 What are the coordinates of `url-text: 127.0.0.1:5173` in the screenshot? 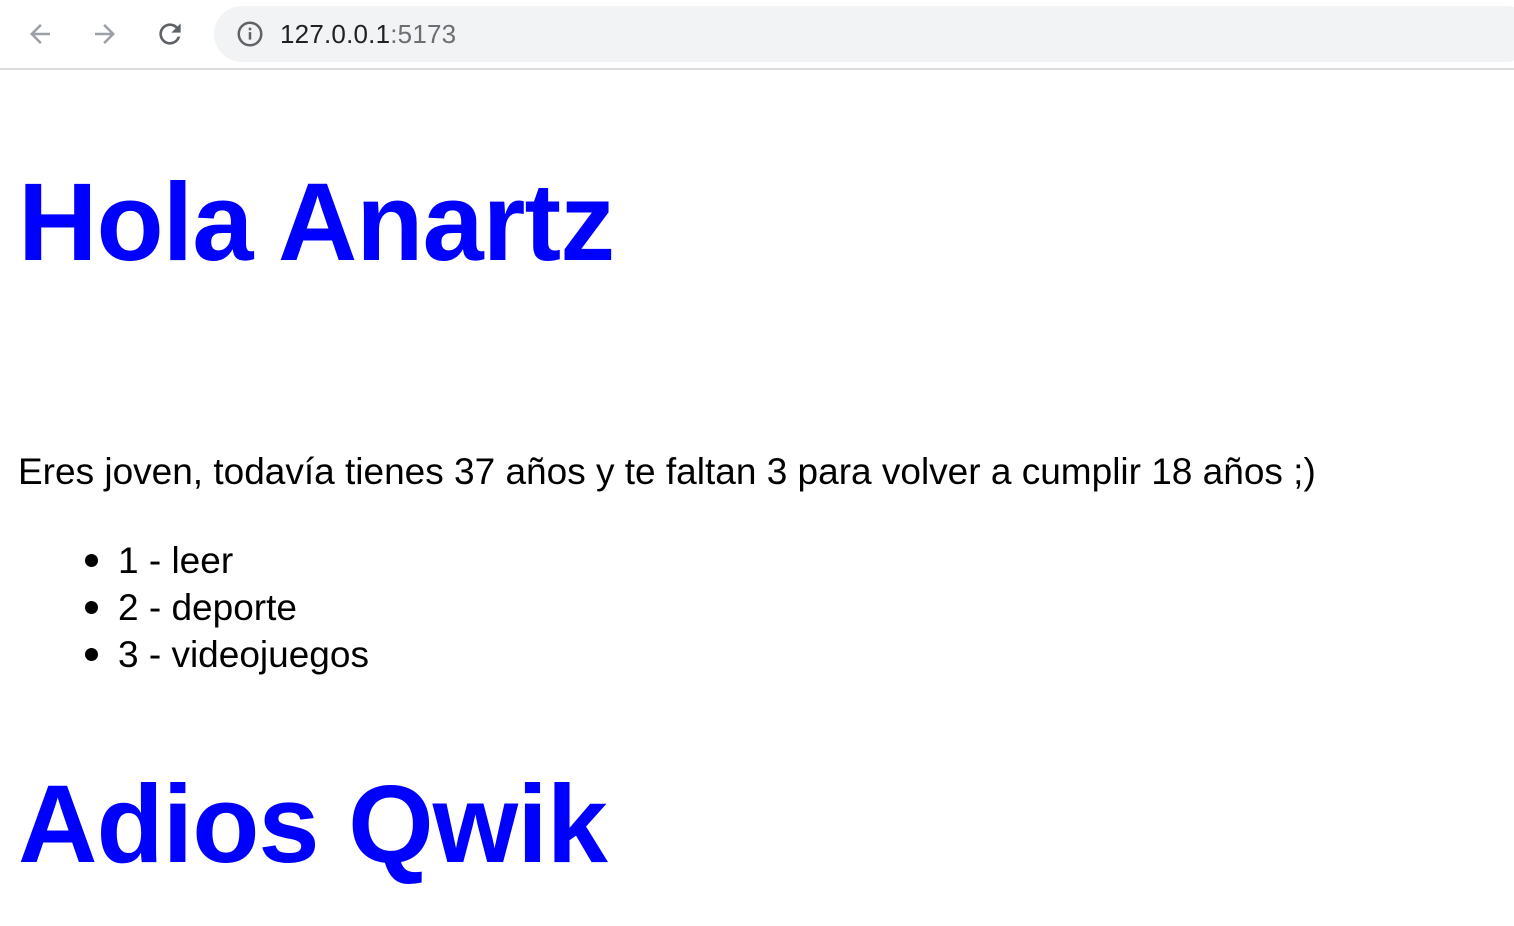 It's located at (368, 34).